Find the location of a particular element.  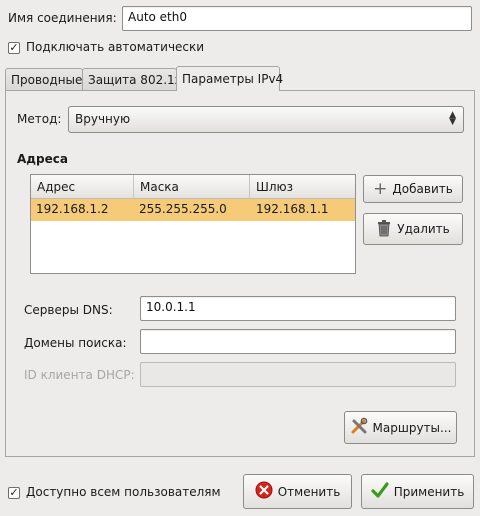

chevron-updown-icon: ▲ ▼ is located at coordinates (452, 118).